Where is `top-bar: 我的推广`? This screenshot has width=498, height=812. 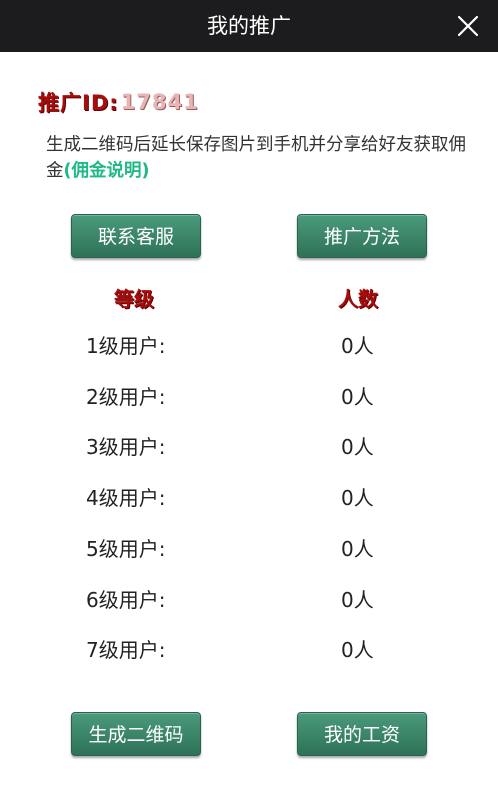
top-bar: 我的推广 is located at coordinates (249, 26).